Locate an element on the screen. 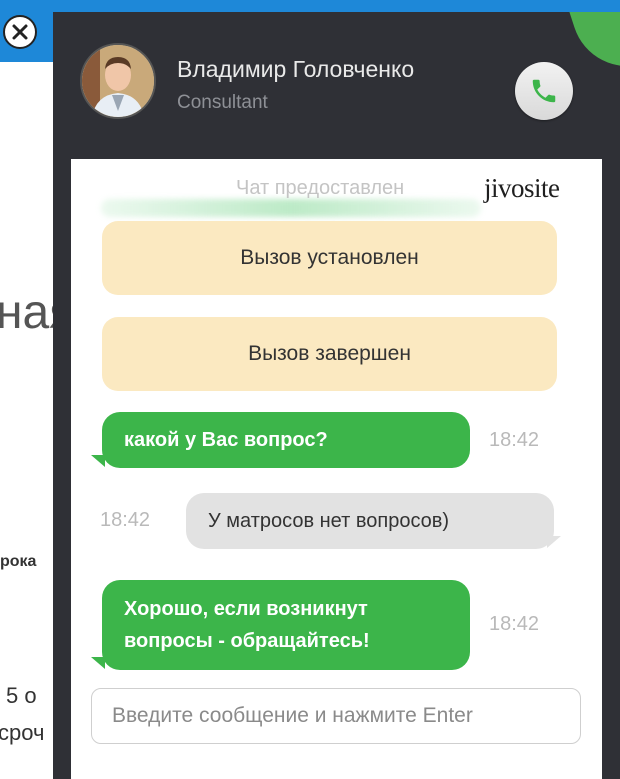  call-button is located at coordinates (544, 91).